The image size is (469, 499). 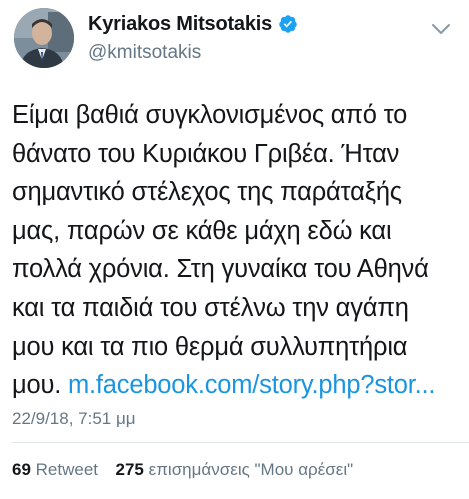 What do you see at coordinates (193, 53) in the screenshot?
I see `handle: @kmitsotakis` at bounding box center [193, 53].